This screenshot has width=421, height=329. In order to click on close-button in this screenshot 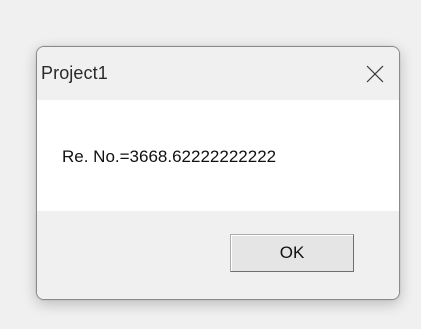, I will do `click(375, 73)`.